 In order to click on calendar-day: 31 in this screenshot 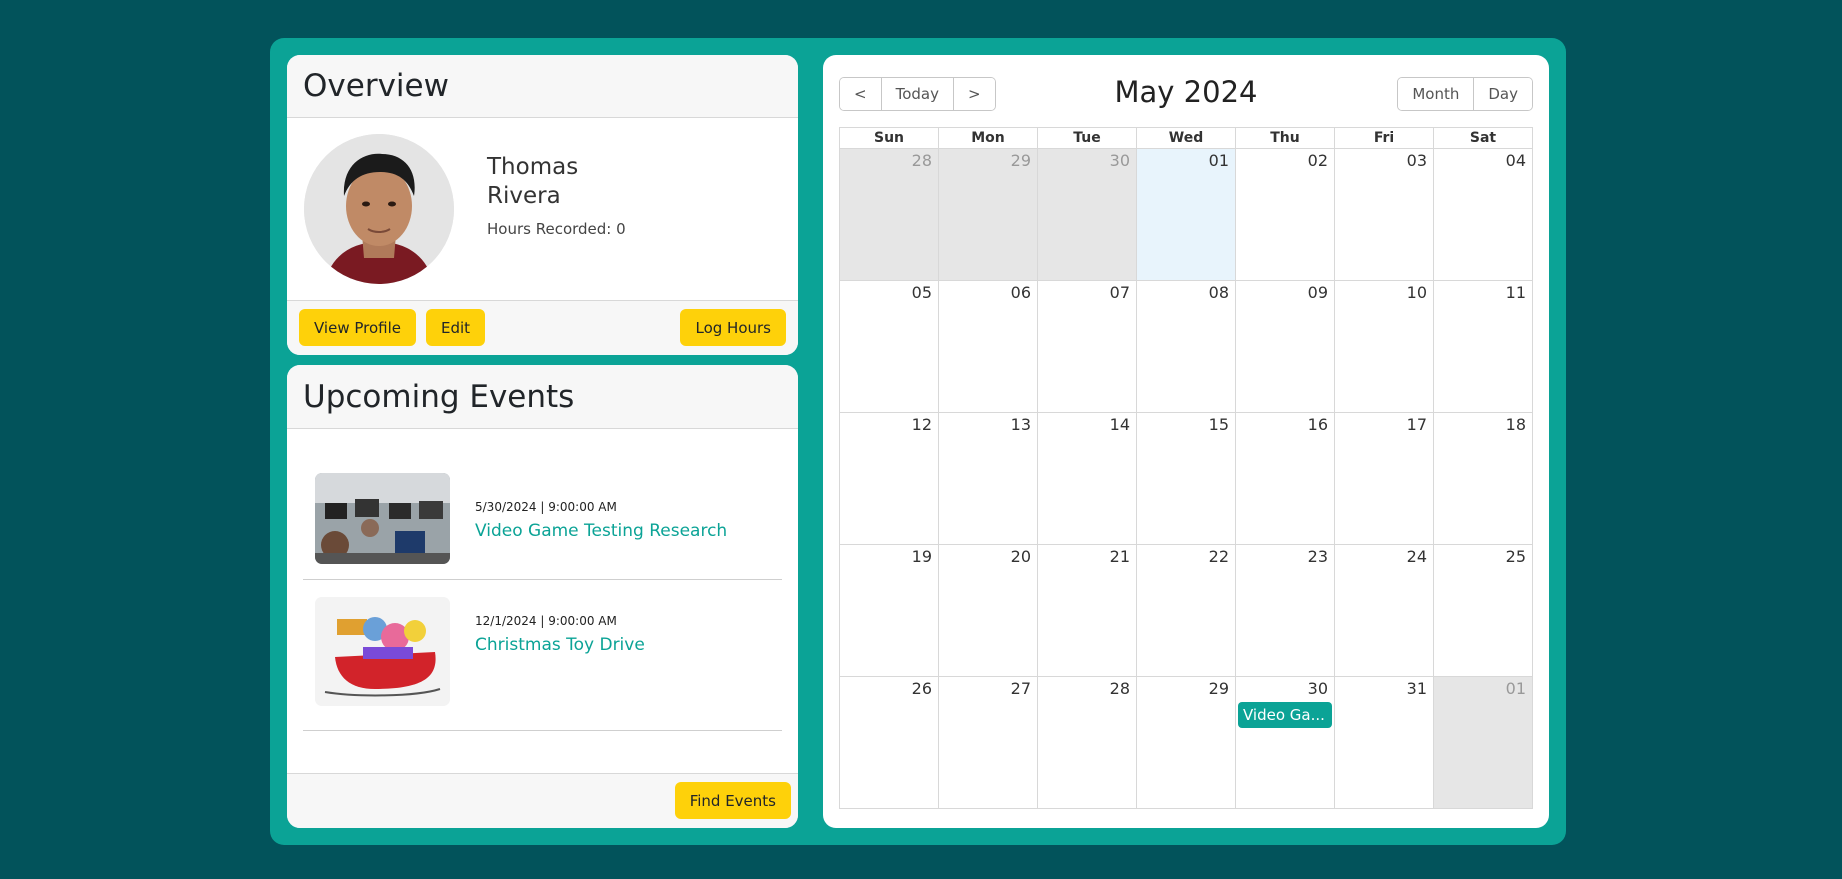, I will do `click(1384, 743)`.